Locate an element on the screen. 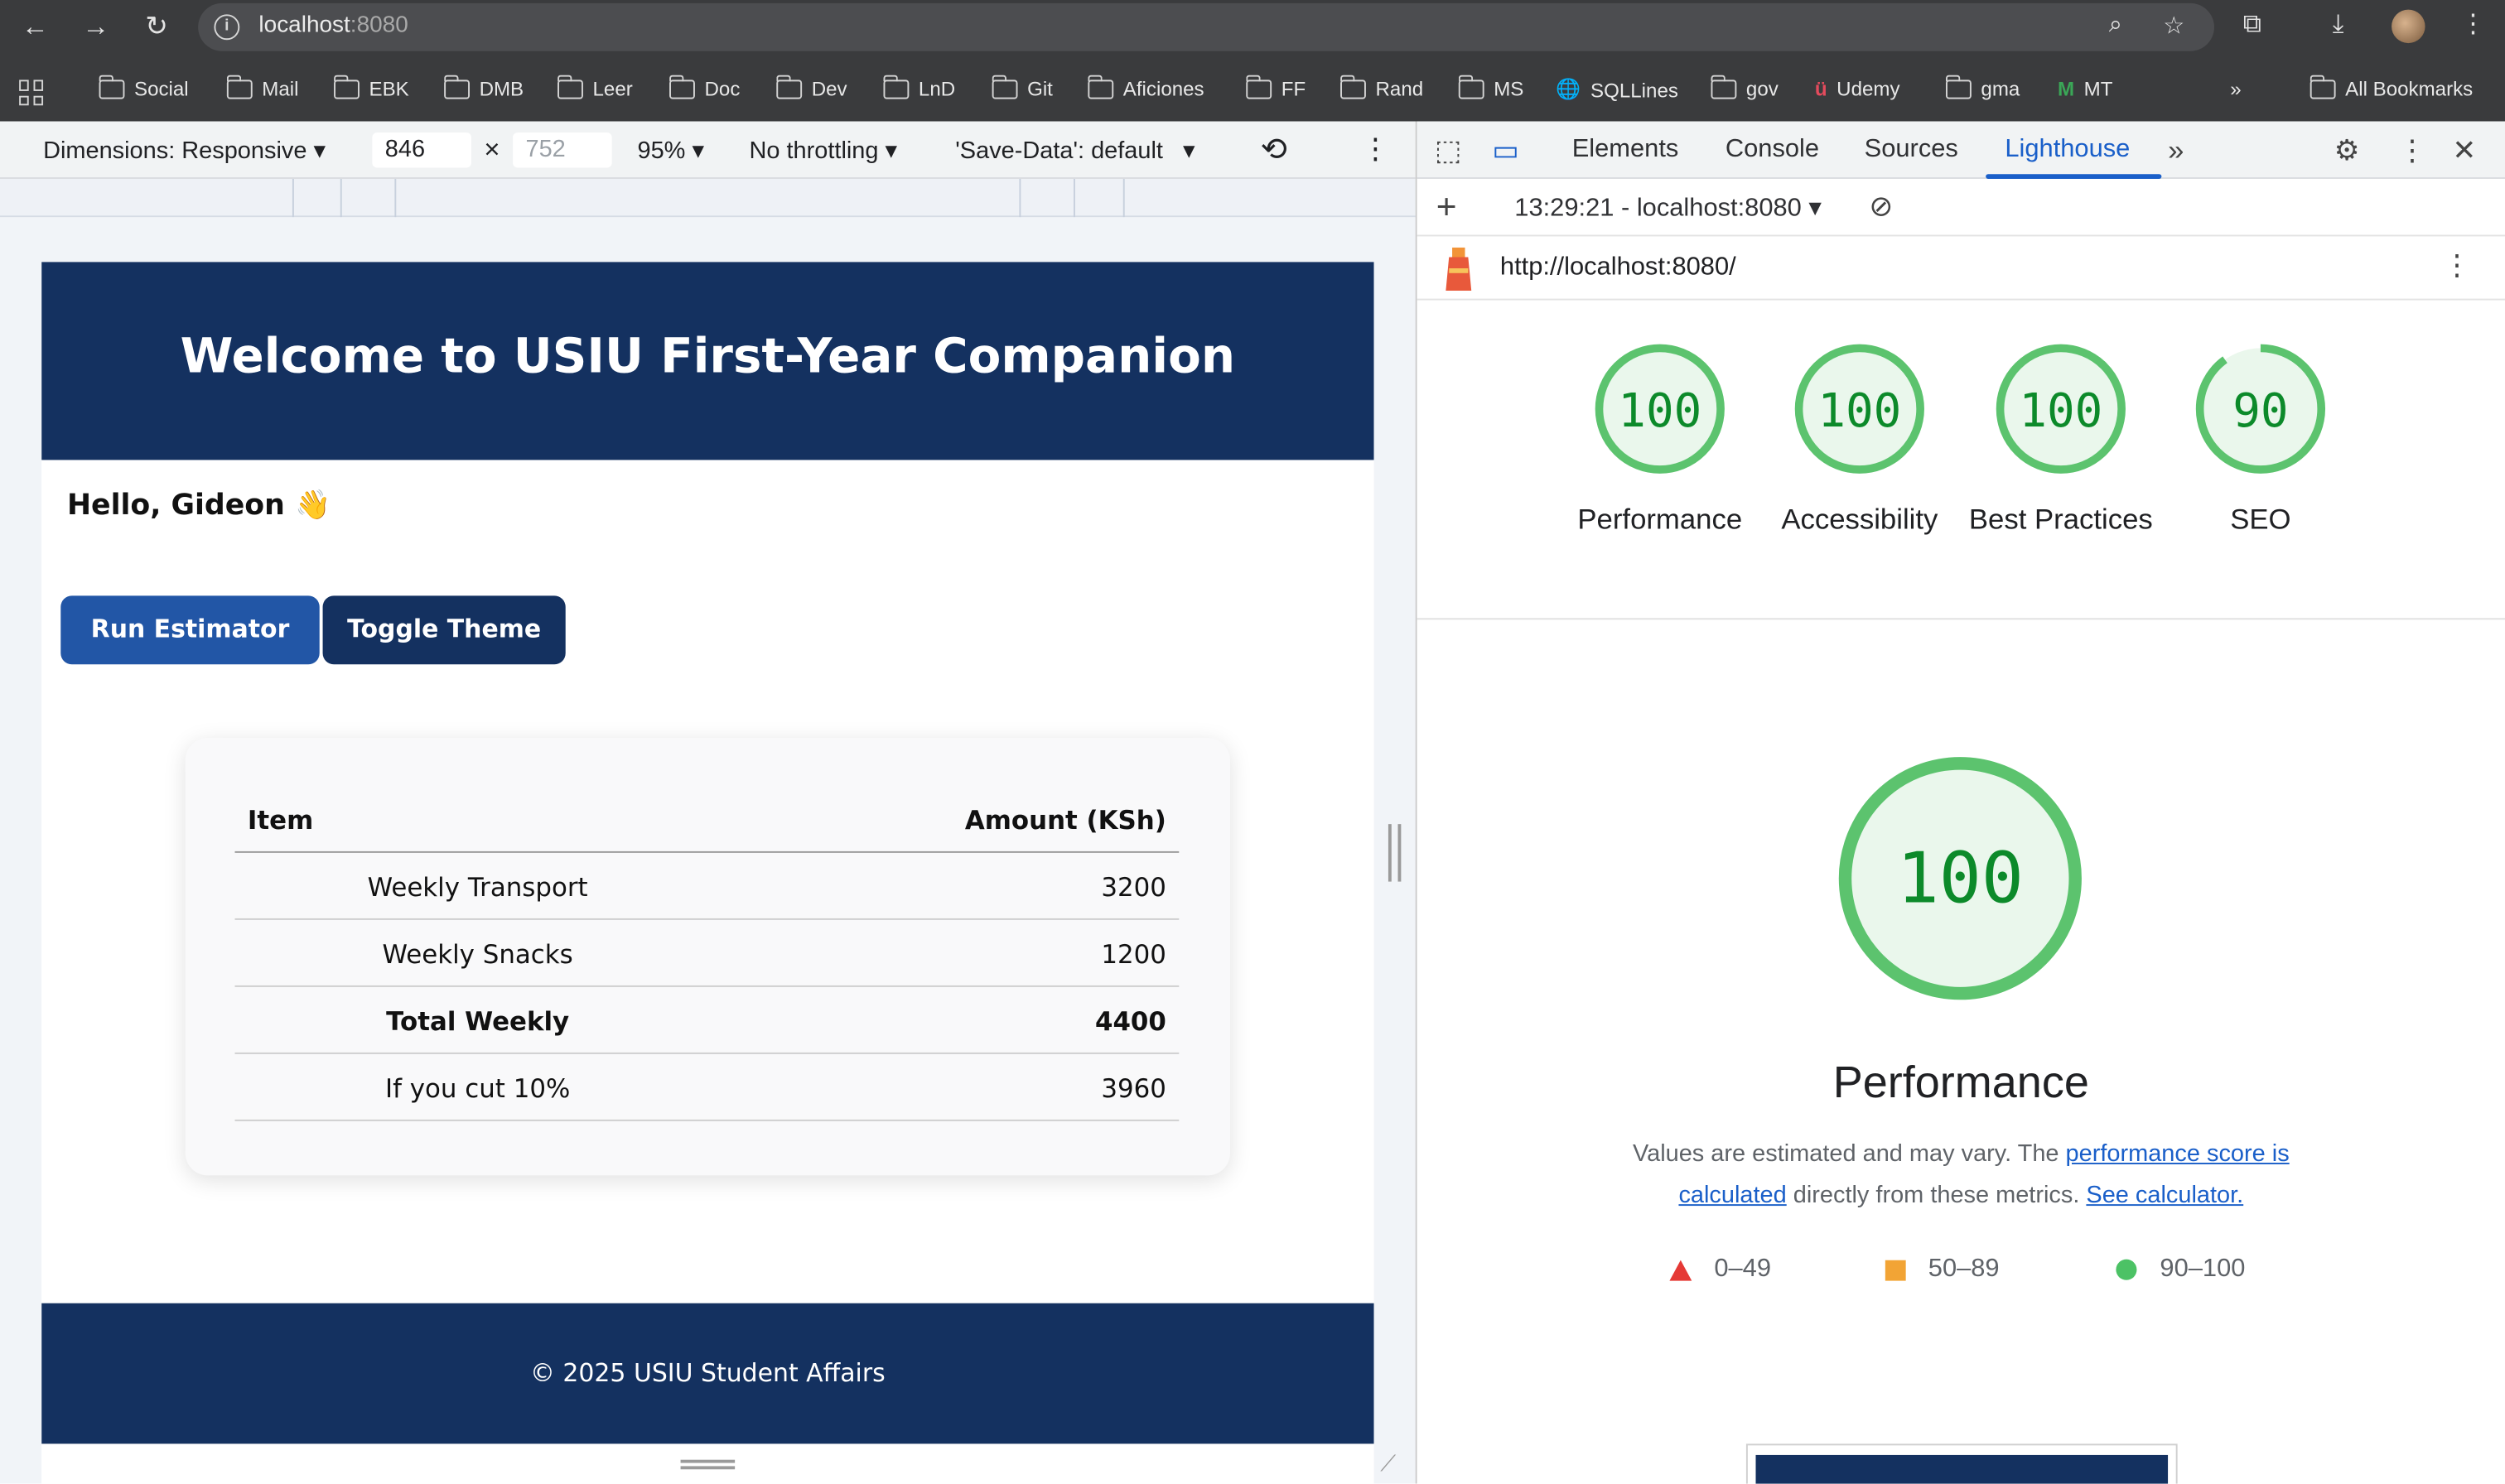 This screenshot has width=2505, height=1484. browser-menu-icon: ⋮ is located at coordinates (2473, 25).